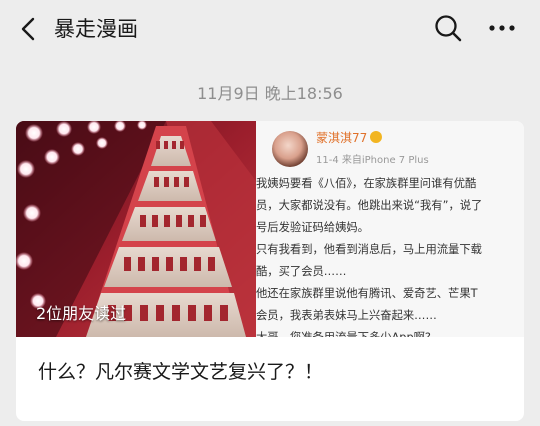  I want to click on post-line: 我姨妈要看《八佰》，在家族群里问谁有优酷, so click(366, 183).